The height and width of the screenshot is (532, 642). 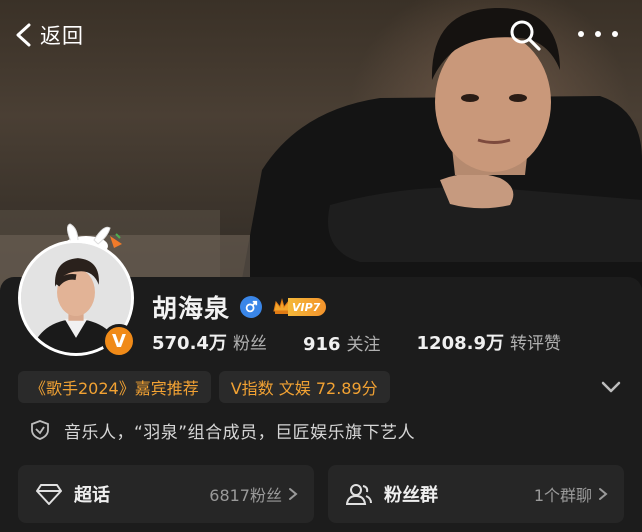 I want to click on entry-title: 粉丝群, so click(x=411, y=495).